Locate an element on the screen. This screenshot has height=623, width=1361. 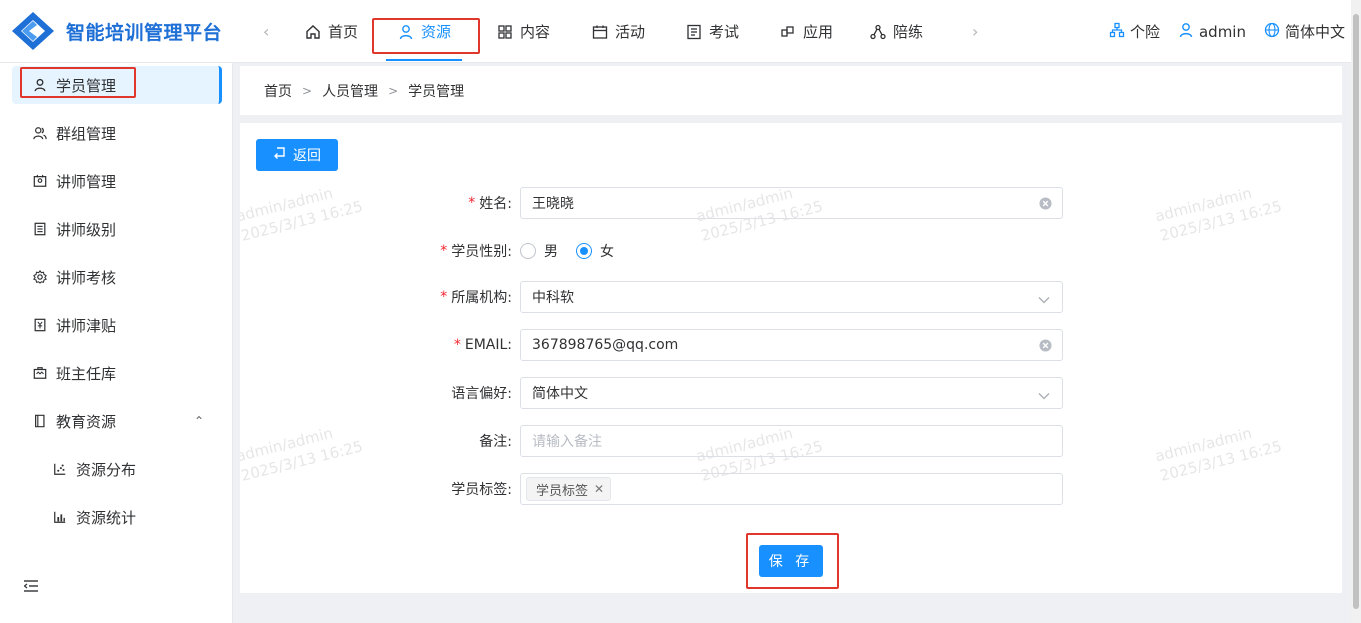
form-row-name: * 姓名: 王晓晓 is located at coordinates (791, 203).